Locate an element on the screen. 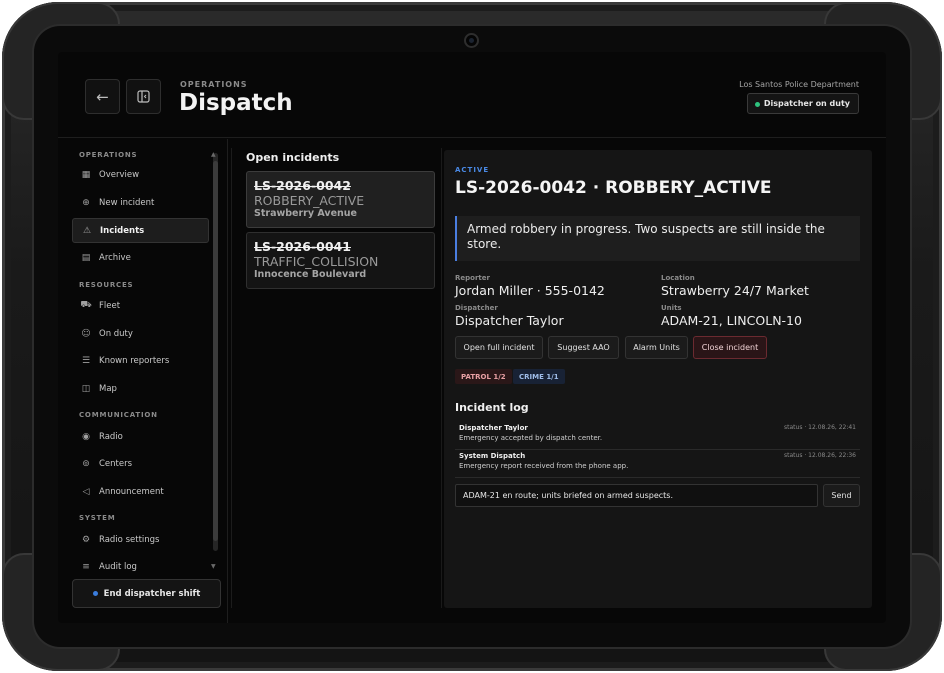 The height and width of the screenshot is (673, 944). megaphone-icon: ◁ is located at coordinates (86, 491).